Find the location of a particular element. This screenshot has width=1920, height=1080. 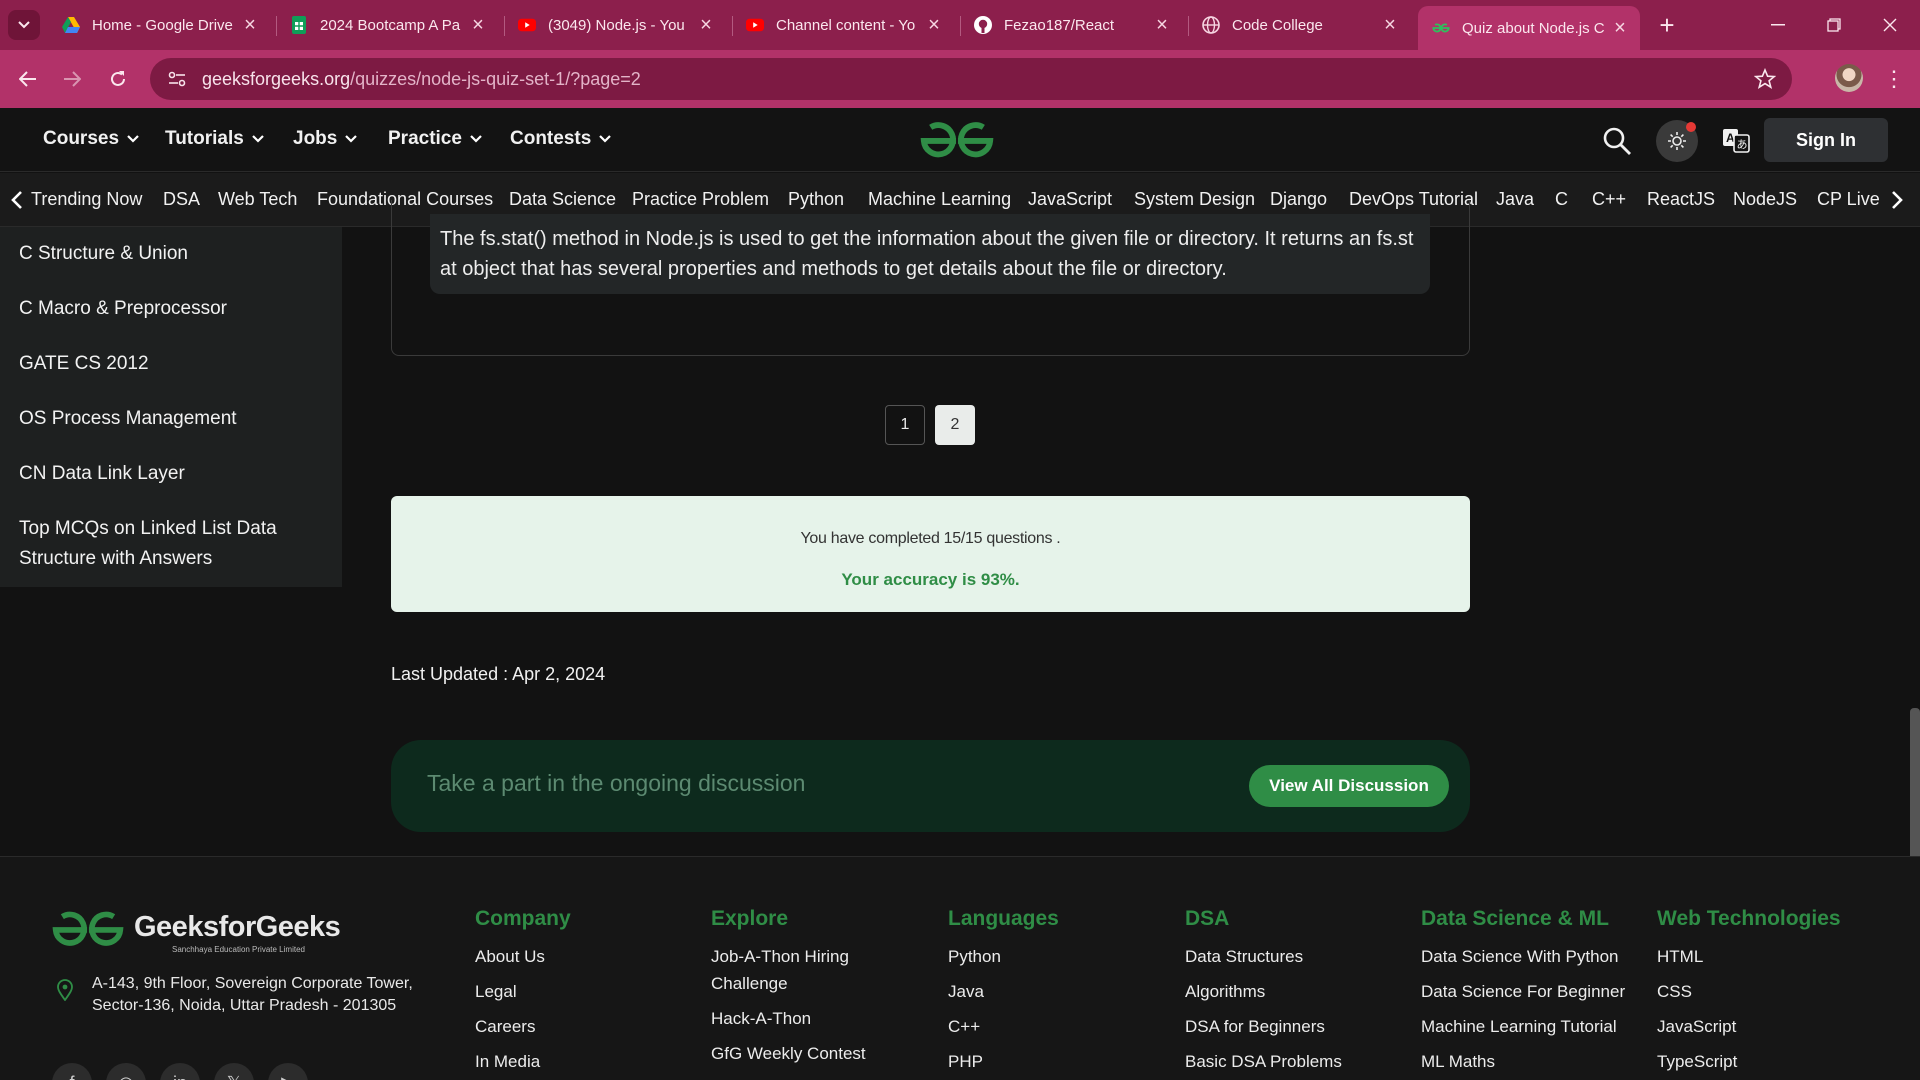

site-info-icon is located at coordinates (177, 79).